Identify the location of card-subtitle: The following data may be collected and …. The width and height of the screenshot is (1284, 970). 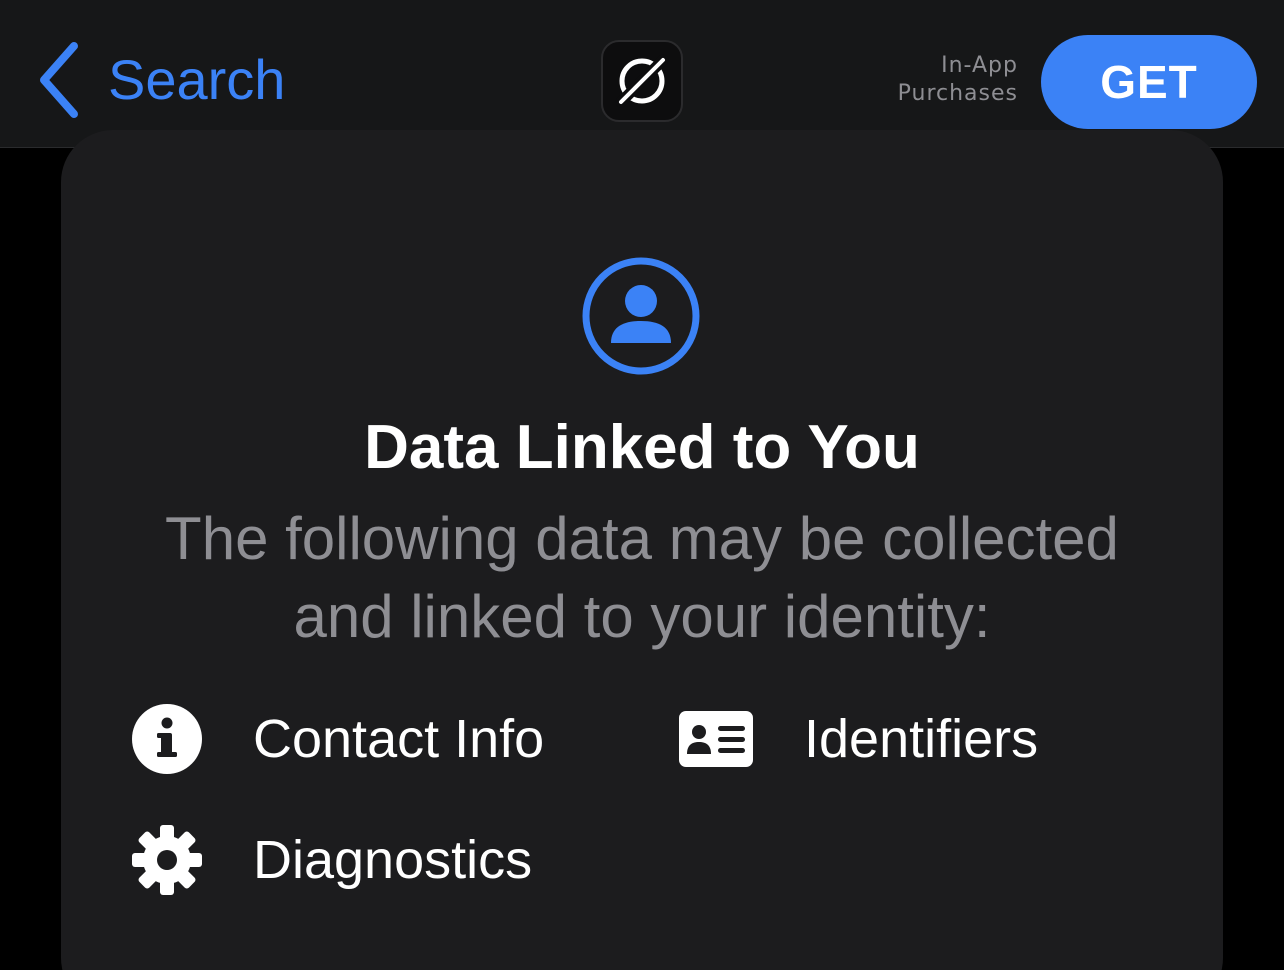
(642, 577).